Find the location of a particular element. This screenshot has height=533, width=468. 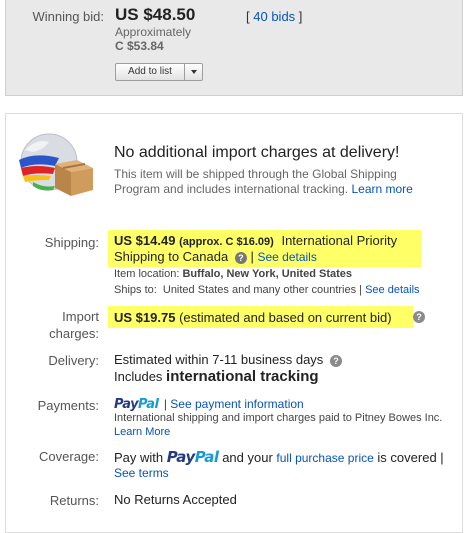

delivery-estimate: Estimated within 7-11 business days ? is located at coordinates (228, 359).